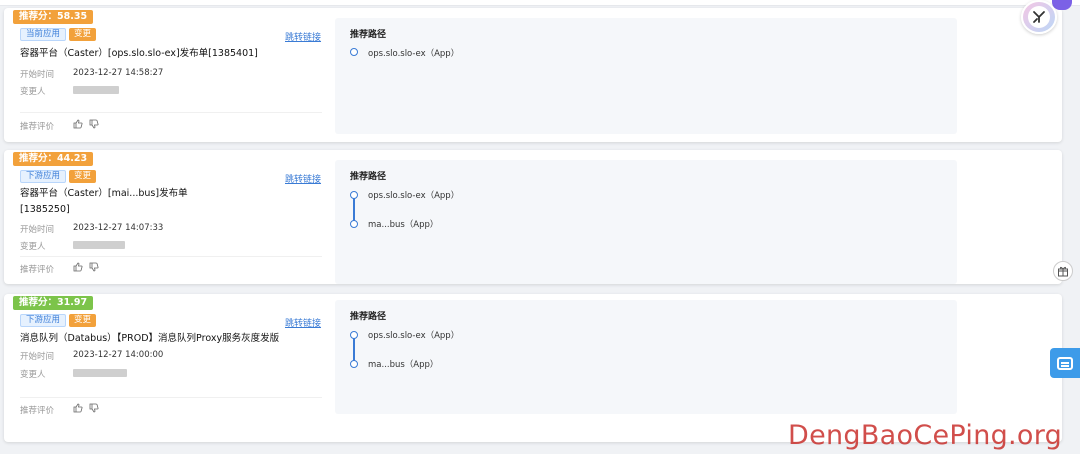 This screenshot has width=1080, height=454. What do you see at coordinates (118, 355) in the screenshot?
I see `start-time-value: 2023-12-27 14:00:00` at bounding box center [118, 355].